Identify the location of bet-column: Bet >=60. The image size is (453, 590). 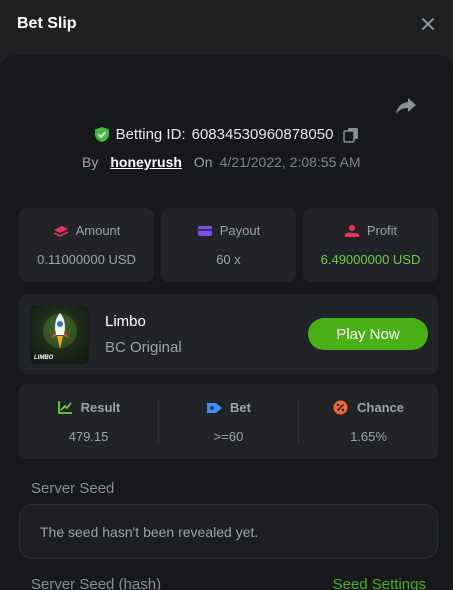
(228, 421).